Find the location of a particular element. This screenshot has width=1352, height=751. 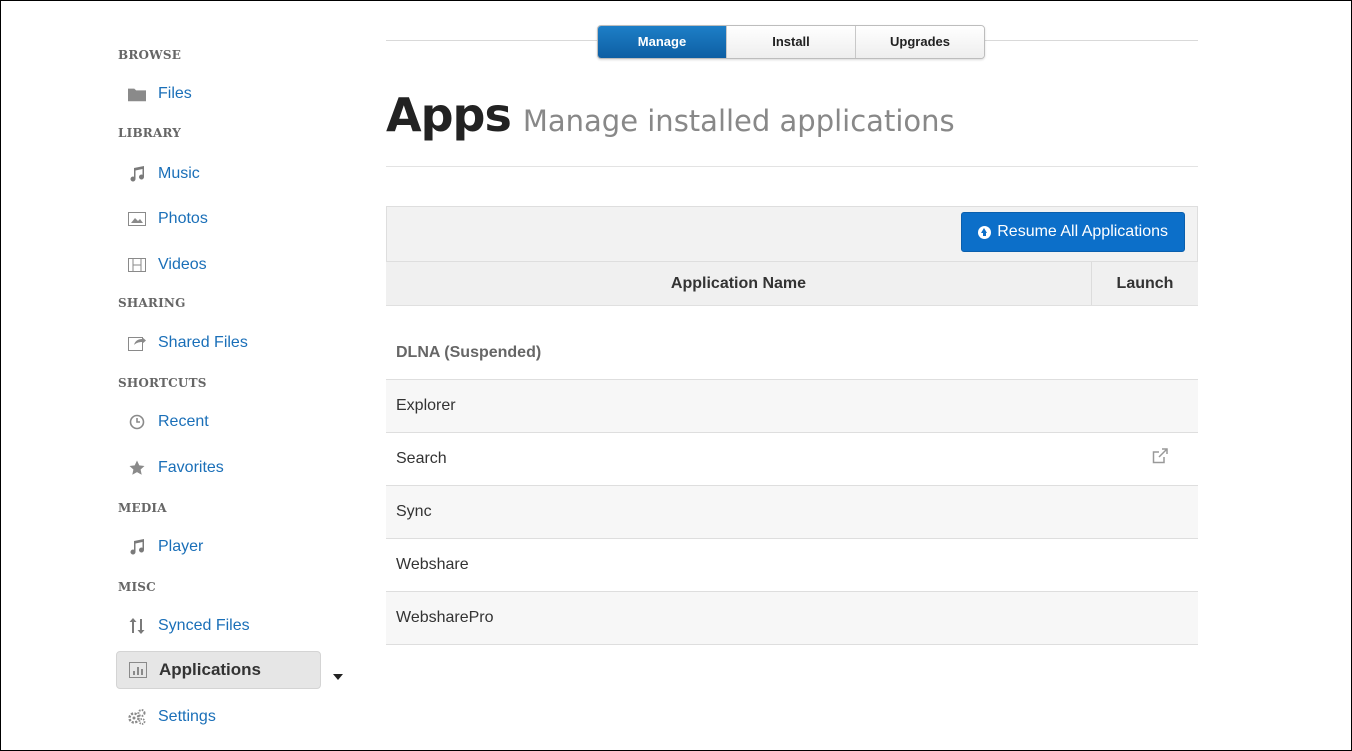

page-header: Apps Manage installed applications is located at coordinates (670, 115).